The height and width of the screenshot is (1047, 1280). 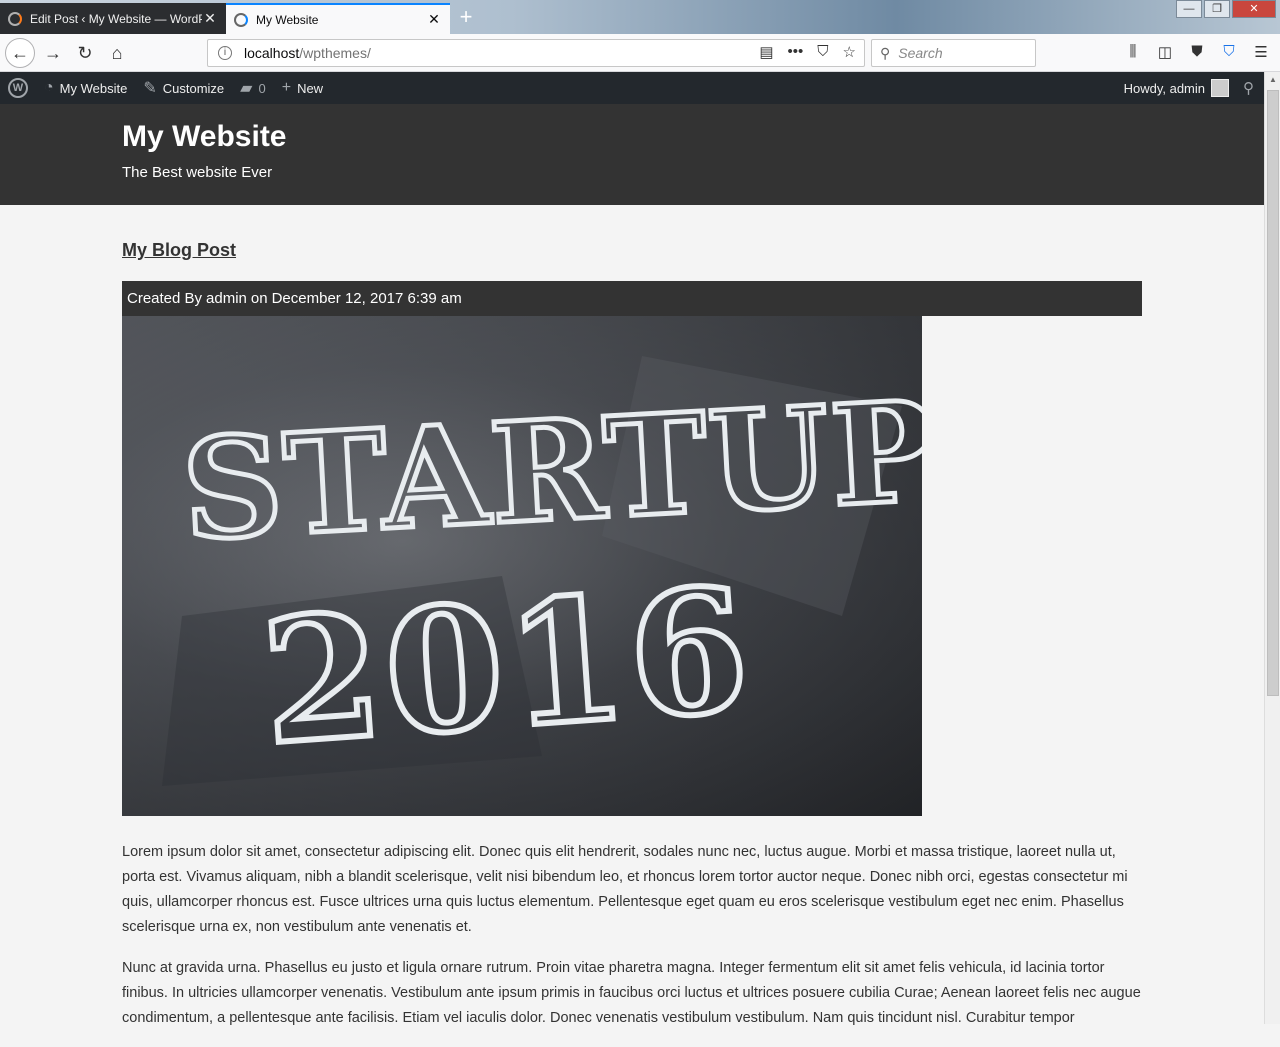 I want to click on tab-my-website: My Website ✕, so click(x=338, y=18).